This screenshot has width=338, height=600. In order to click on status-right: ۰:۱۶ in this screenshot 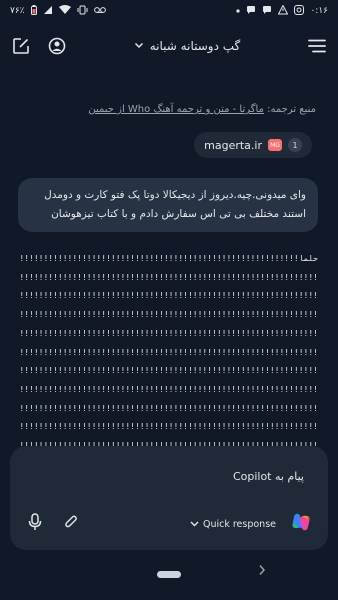, I will do `click(282, 10)`.